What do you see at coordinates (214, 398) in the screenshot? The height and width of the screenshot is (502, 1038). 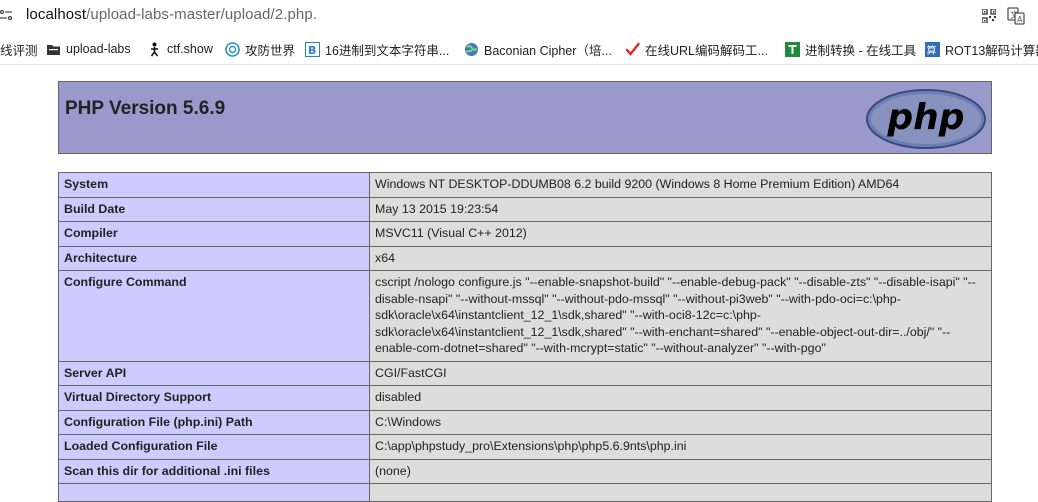 I see `row-key: Virtual Directory Support` at bounding box center [214, 398].